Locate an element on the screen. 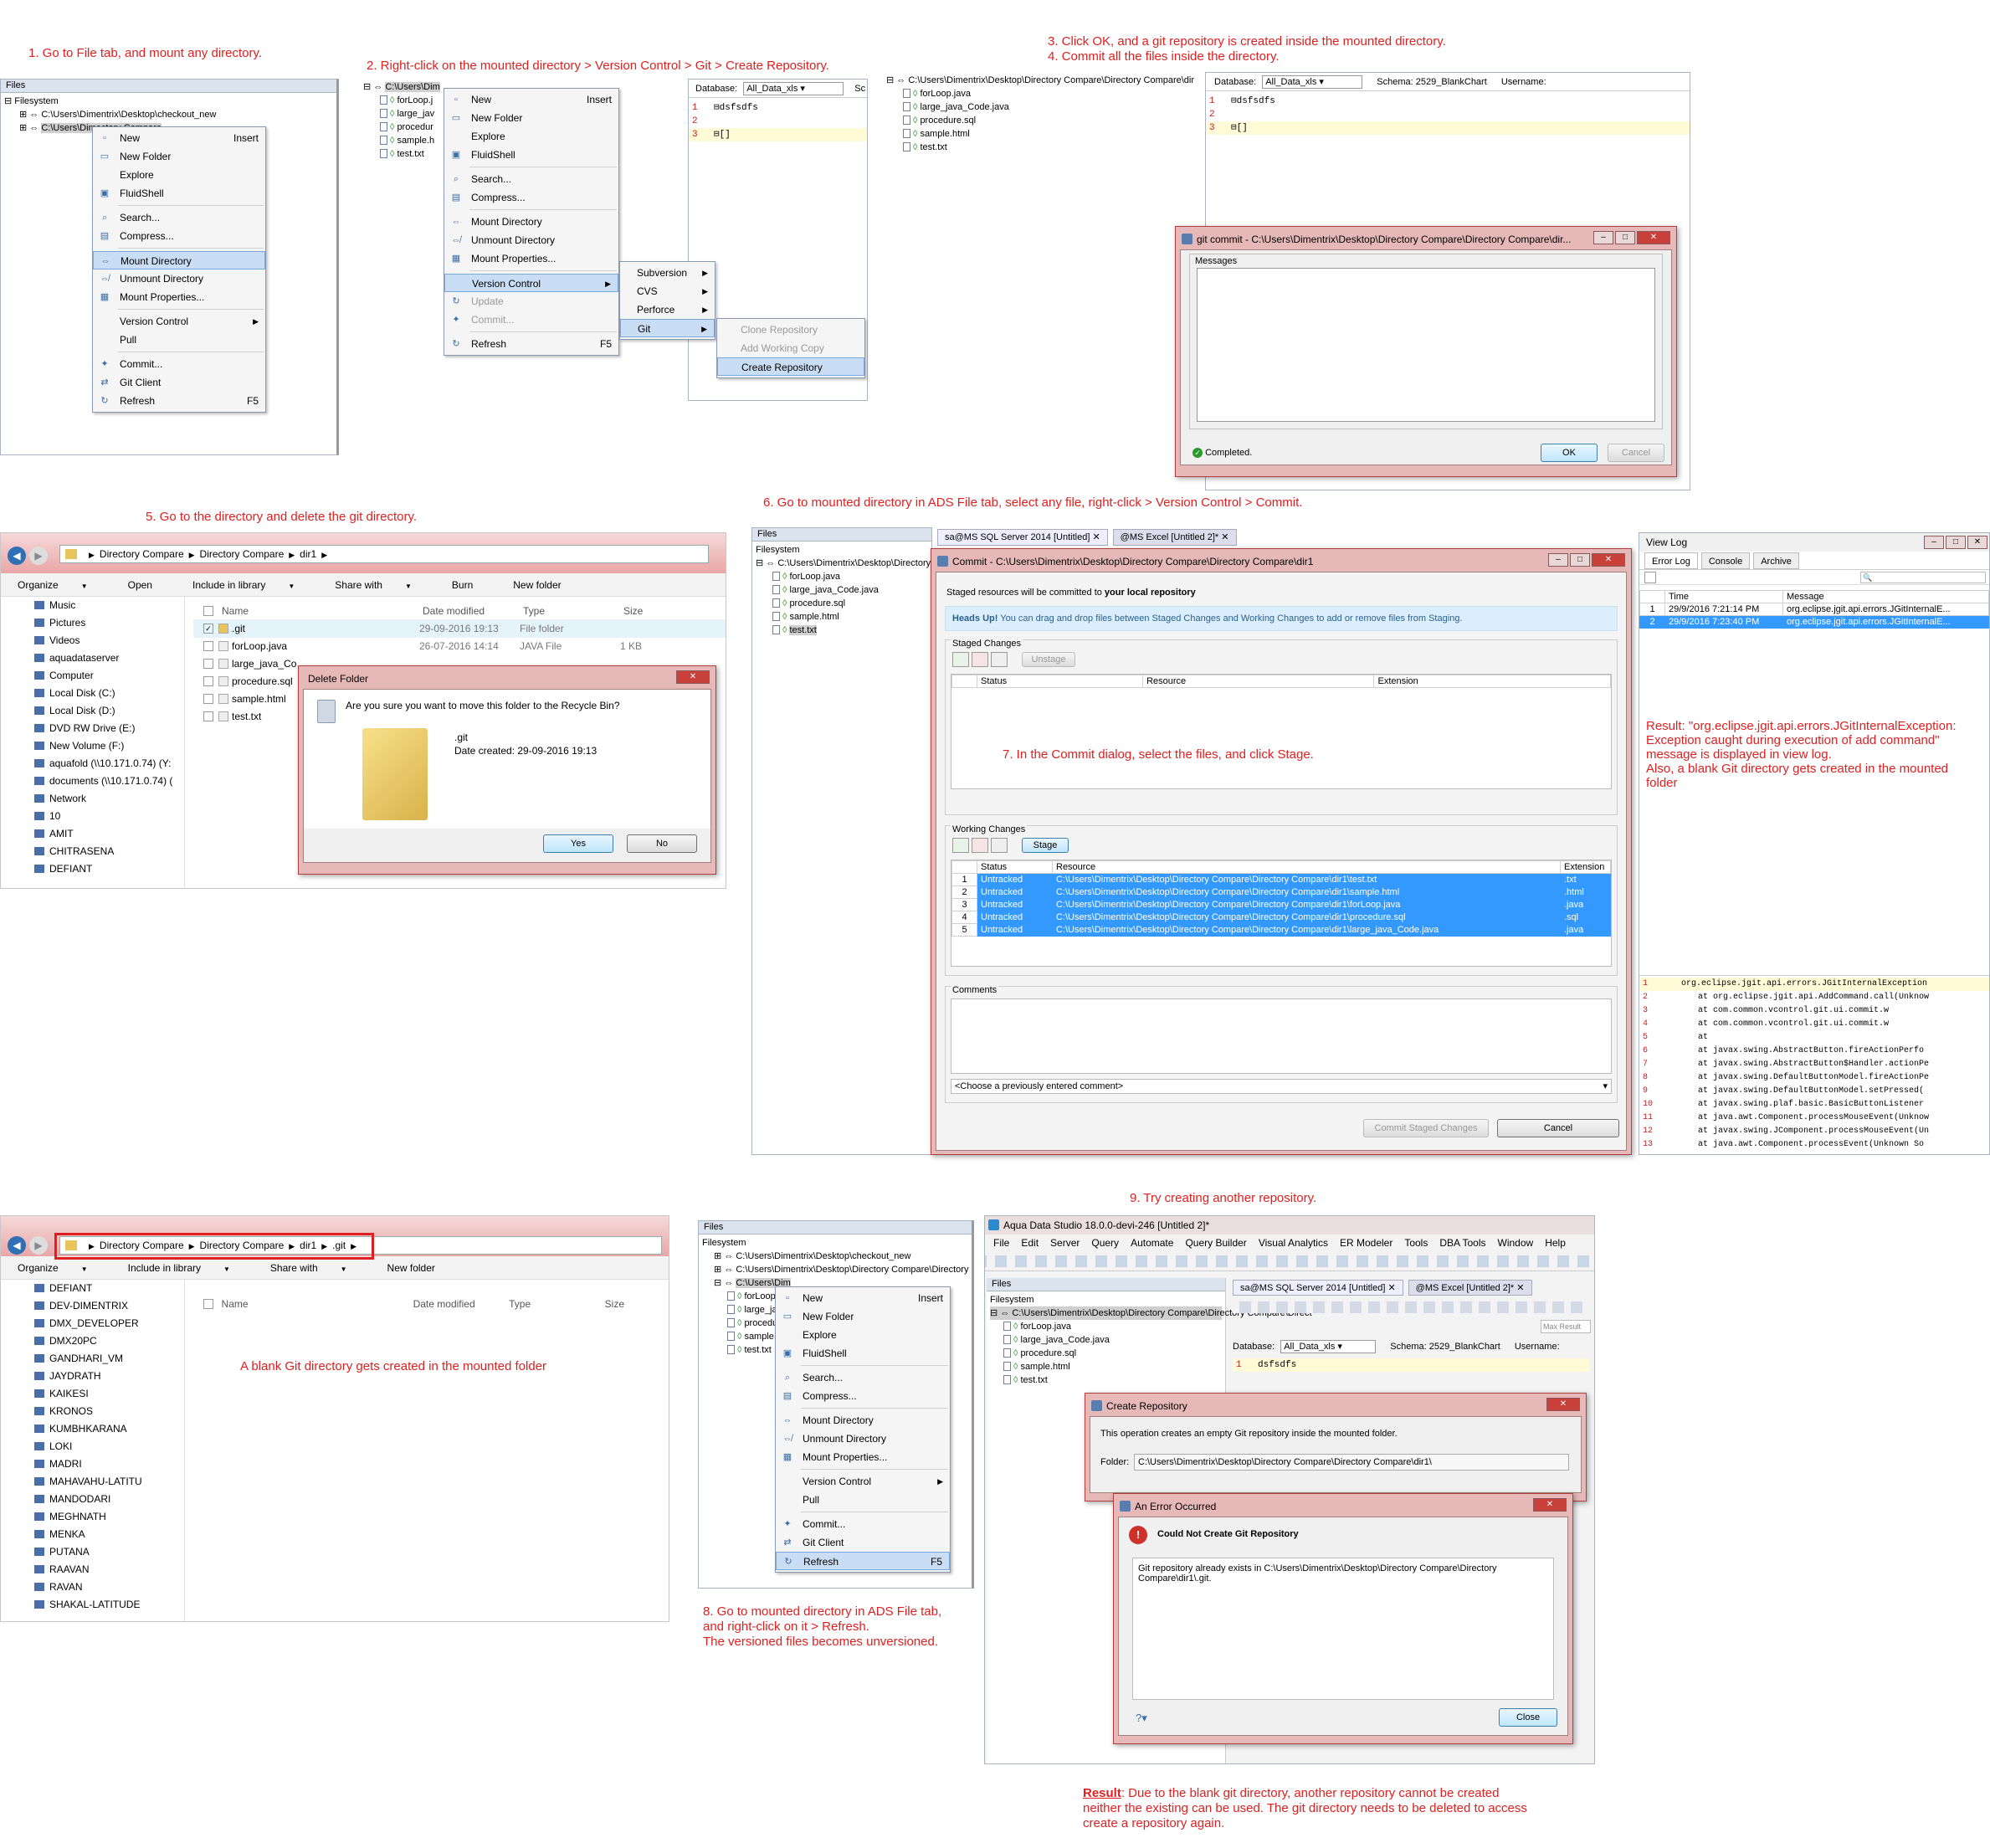 Image resolution: width=1990 pixels, height=1848 pixels. tree-file: ◊ large_java_Code.java is located at coordinates (1044, 107).